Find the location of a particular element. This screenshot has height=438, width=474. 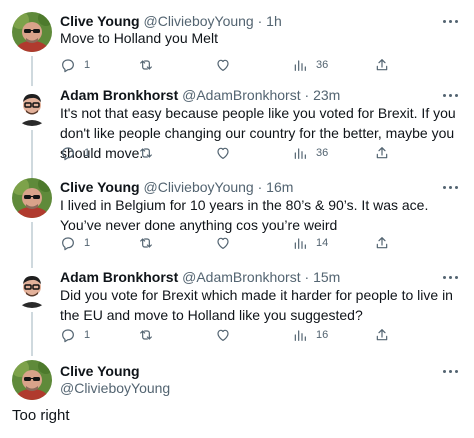

tweet-text: Too right is located at coordinates (41, 415).